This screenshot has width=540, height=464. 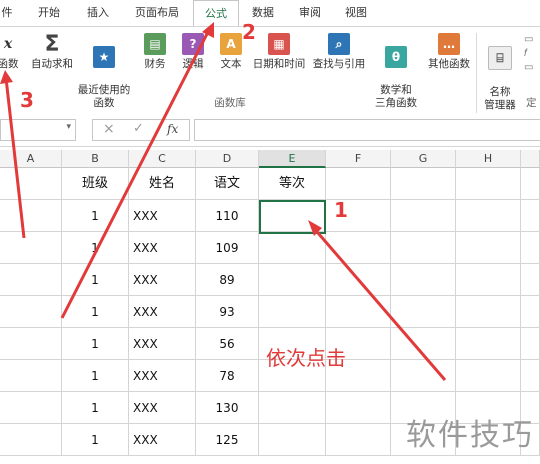 I want to click on annotation-step-2: 2, so click(x=249, y=32).